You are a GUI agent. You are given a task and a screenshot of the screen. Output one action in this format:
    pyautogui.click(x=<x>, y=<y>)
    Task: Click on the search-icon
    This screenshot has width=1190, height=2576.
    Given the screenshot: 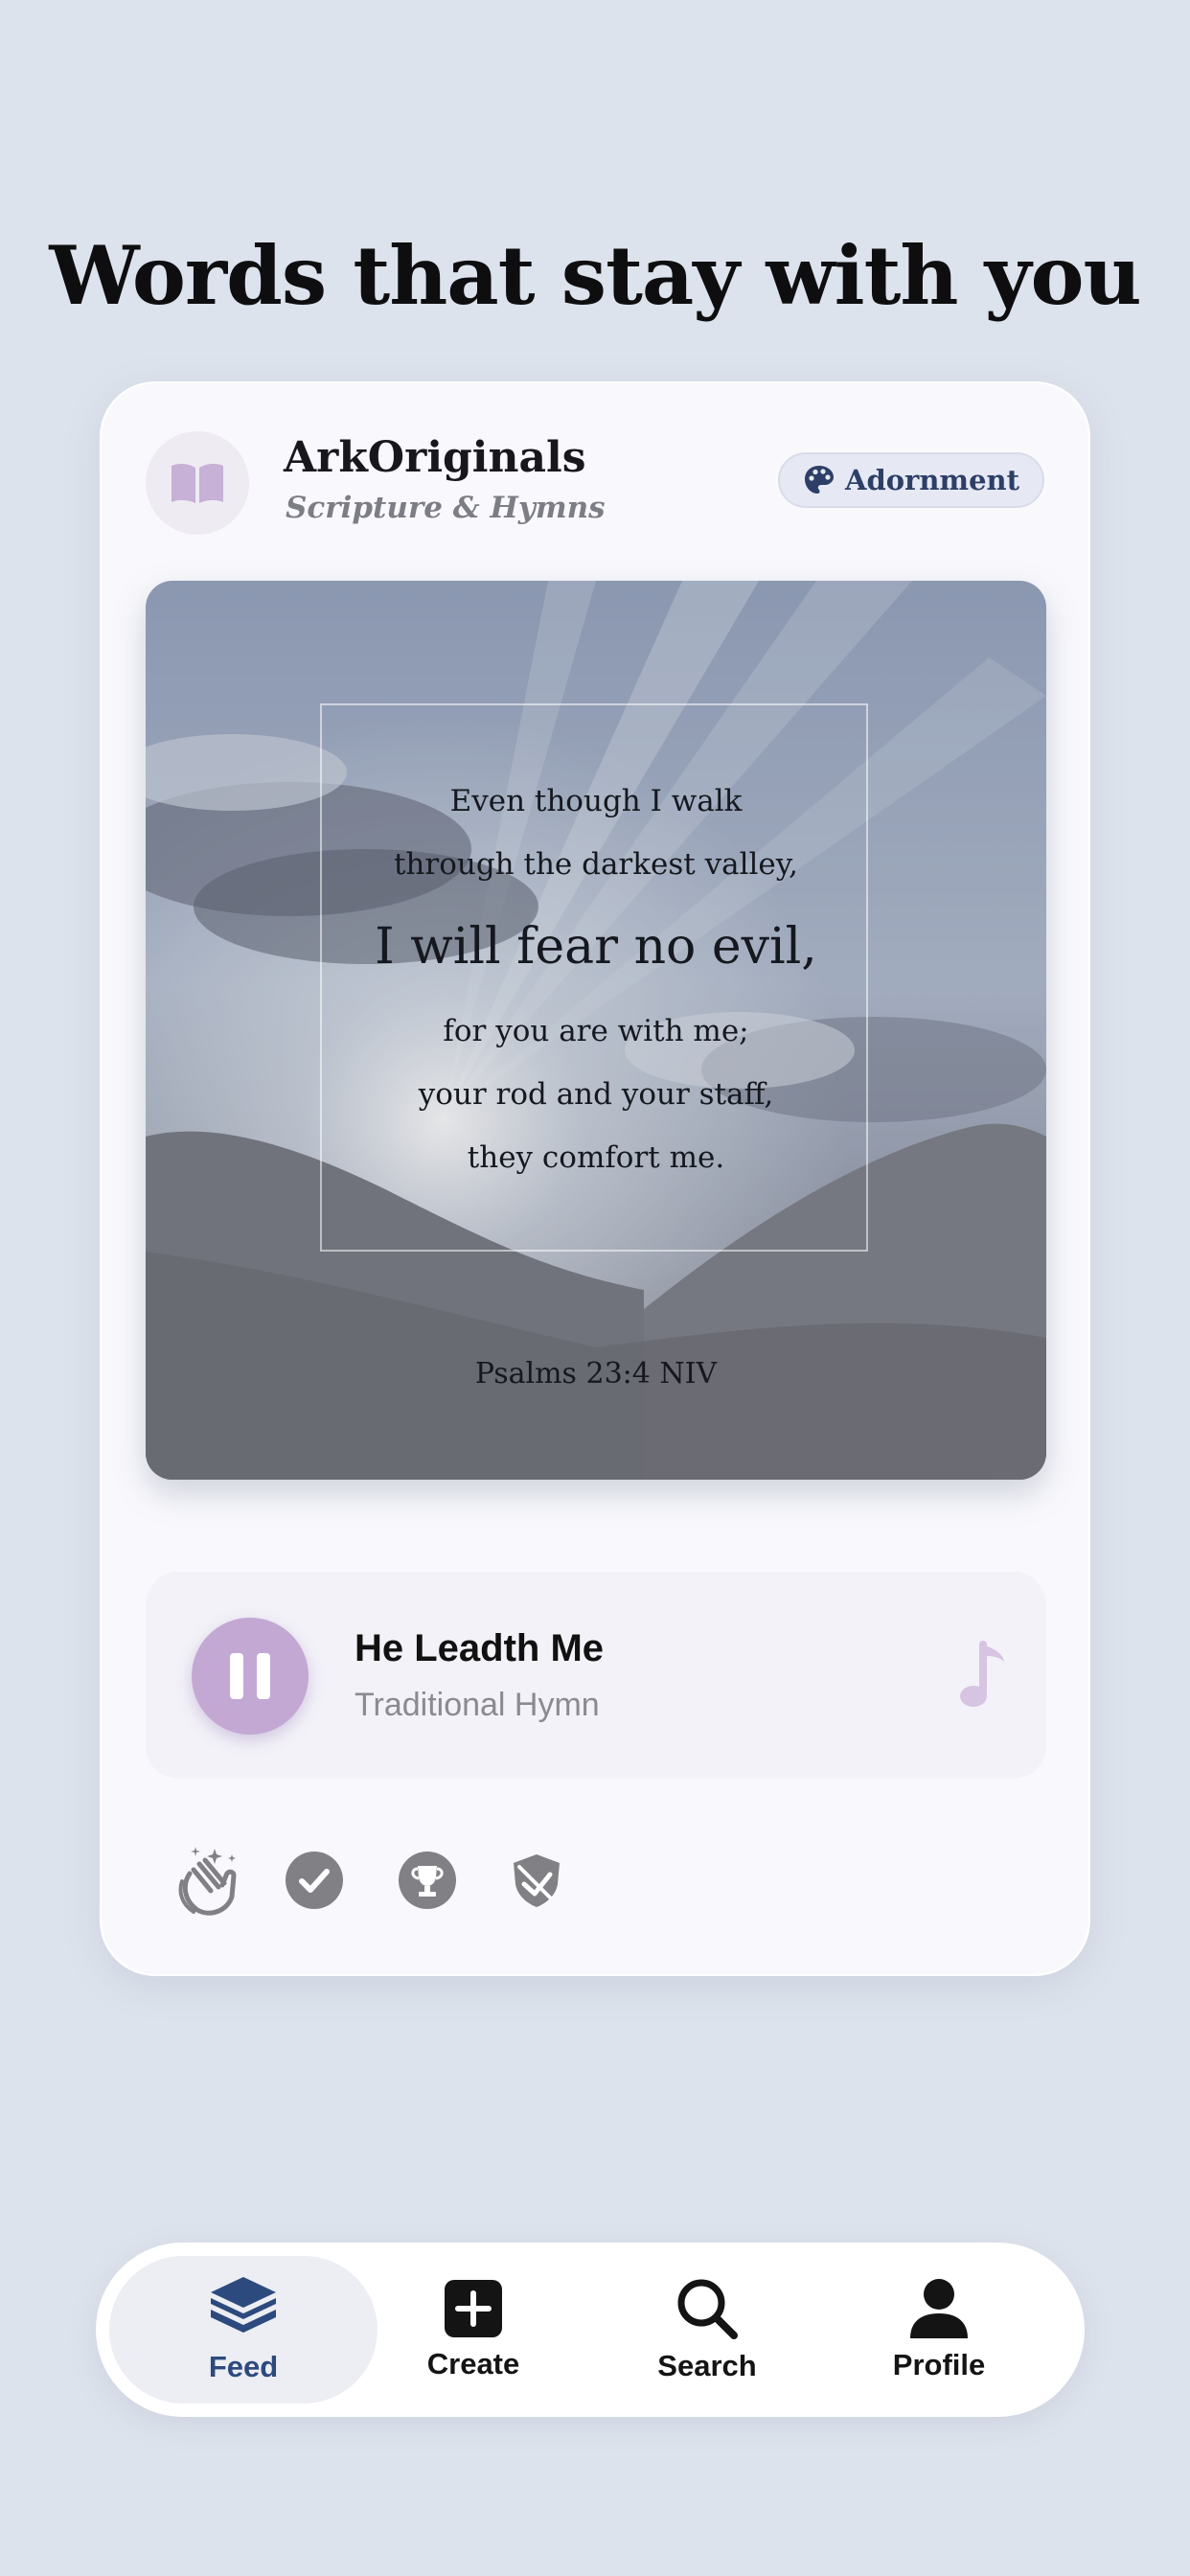 What is the action you would take?
    pyautogui.click(x=708, y=2309)
    